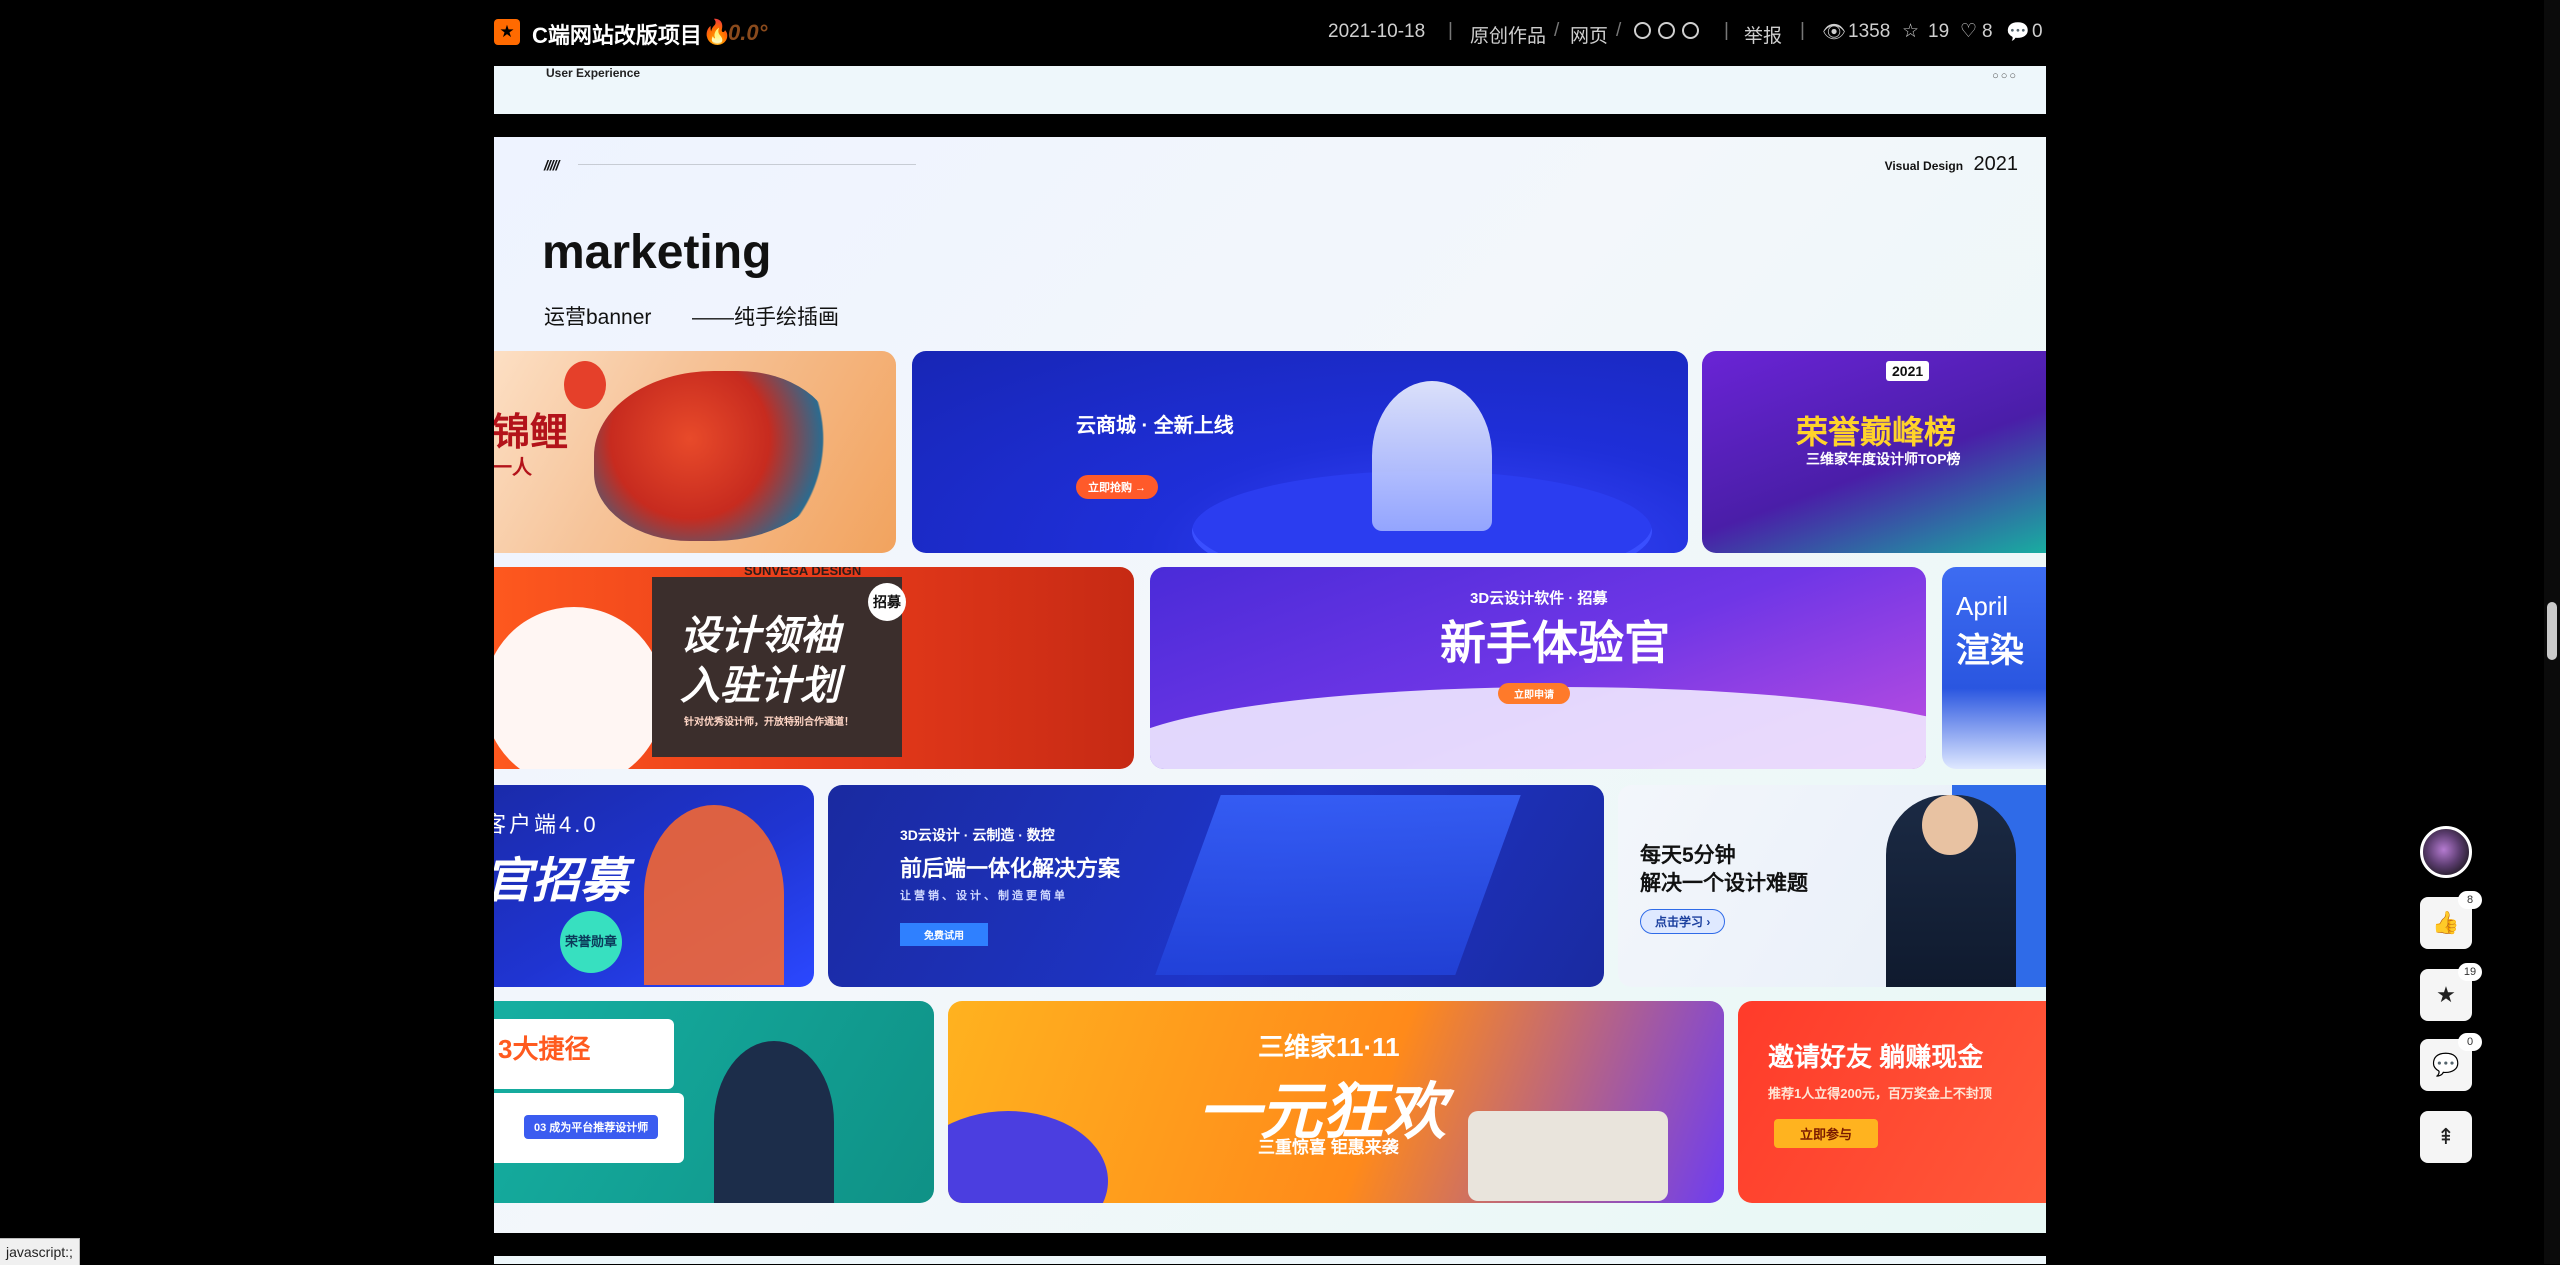  I want to click on banner-cloud-mall-button: 立即抢购 →, so click(1117, 487).